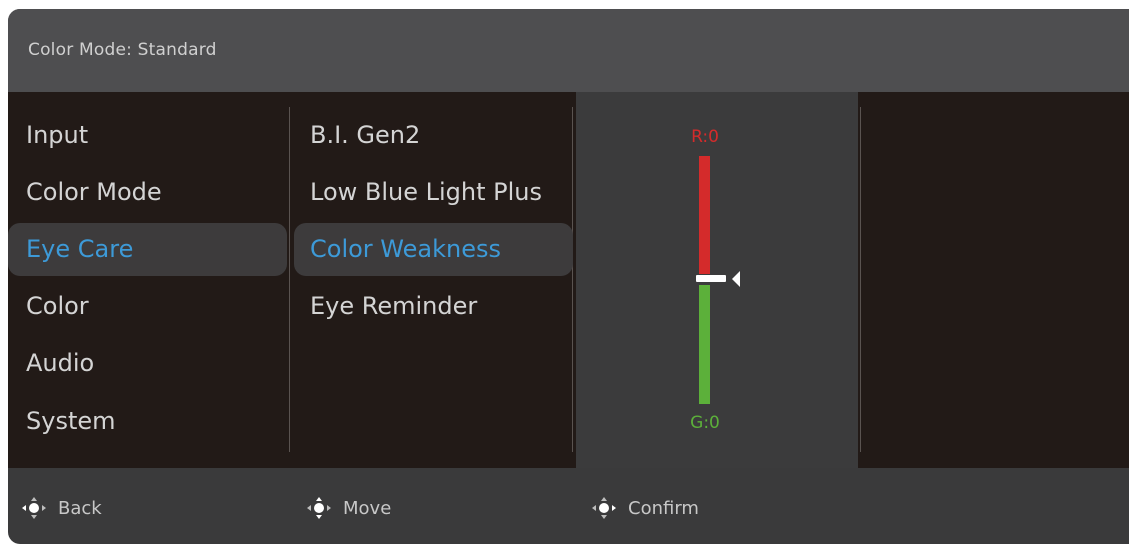 The image size is (1129, 544). Describe the element at coordinates (705, 137) in the screenshot. I see `slider-top-label: R:0` at that location.